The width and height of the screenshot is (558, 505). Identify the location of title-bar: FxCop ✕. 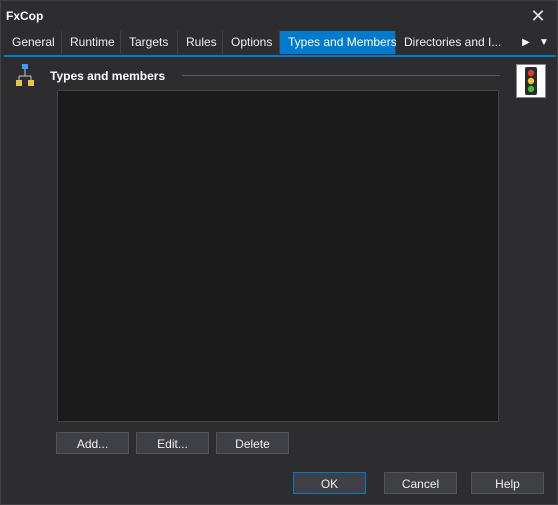
(279, 16).